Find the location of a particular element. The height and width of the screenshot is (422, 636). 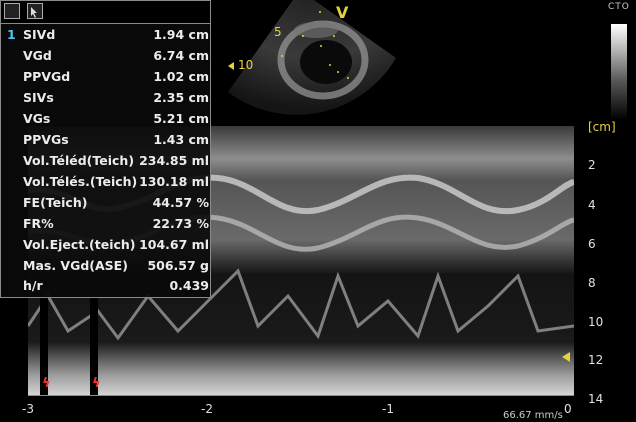

cto-label: CTO is located at coordinates (619, 7).